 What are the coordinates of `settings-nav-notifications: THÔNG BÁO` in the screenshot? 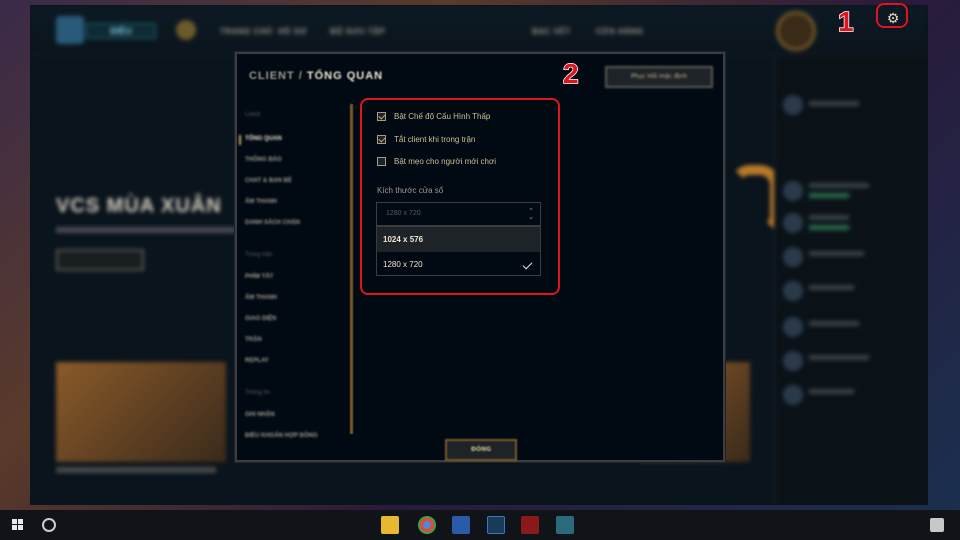 It's located at (263, 160).